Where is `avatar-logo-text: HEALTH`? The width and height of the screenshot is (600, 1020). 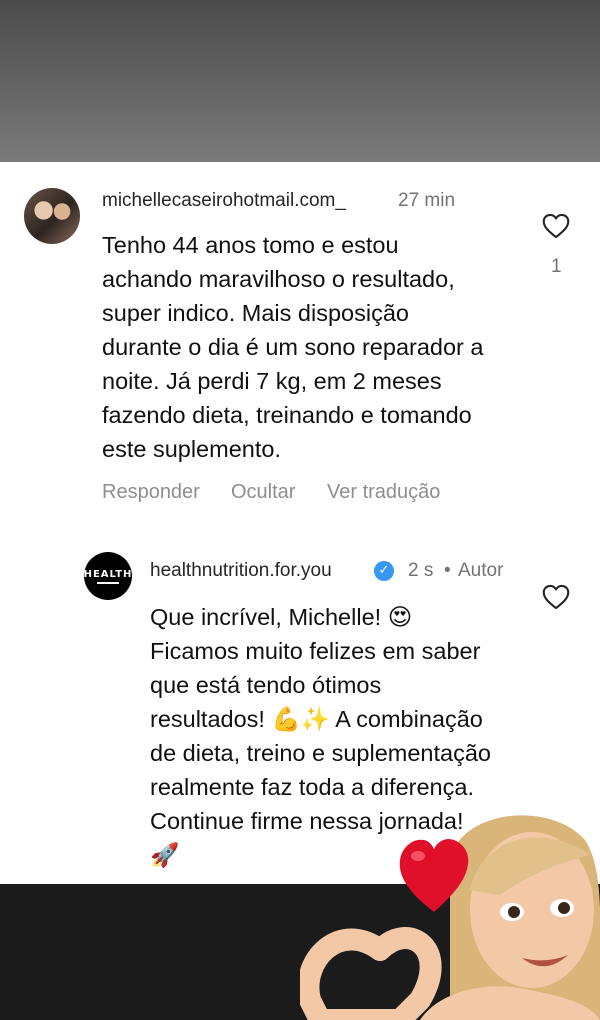 avatar-logo-text: HEALTH is located at coordinates (108, 574).